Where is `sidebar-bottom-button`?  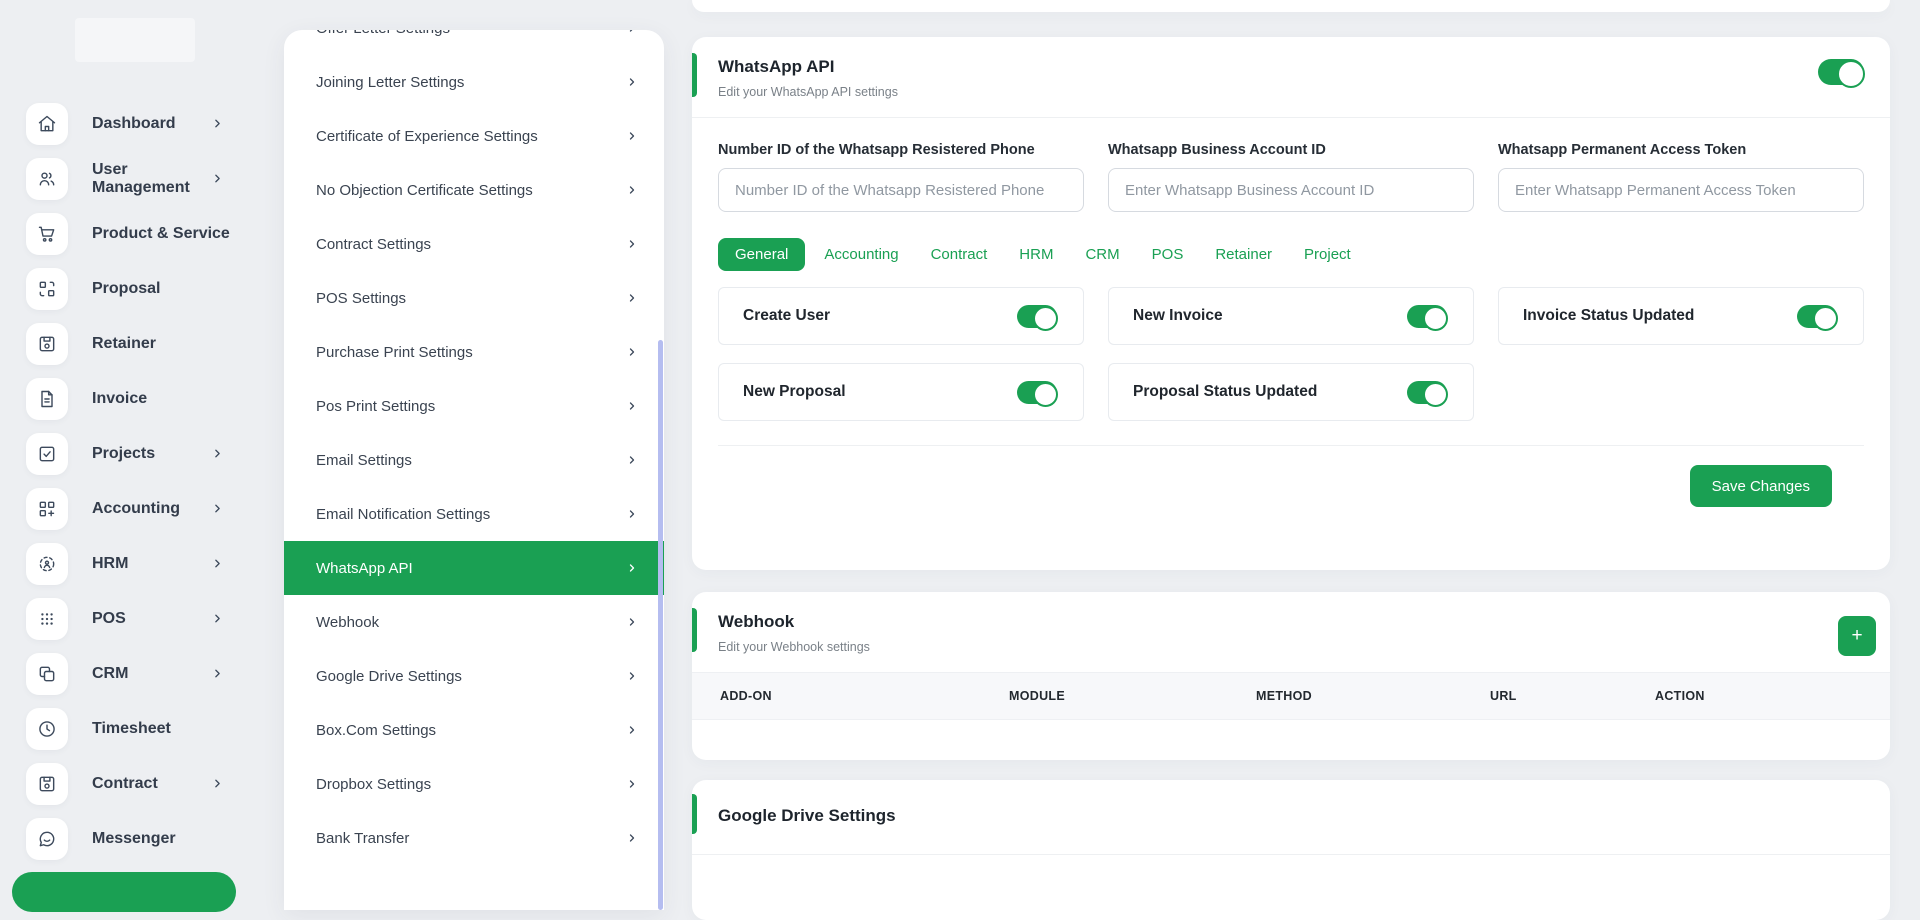 sidebar-bottom-button is located at coordinates (124, 892).